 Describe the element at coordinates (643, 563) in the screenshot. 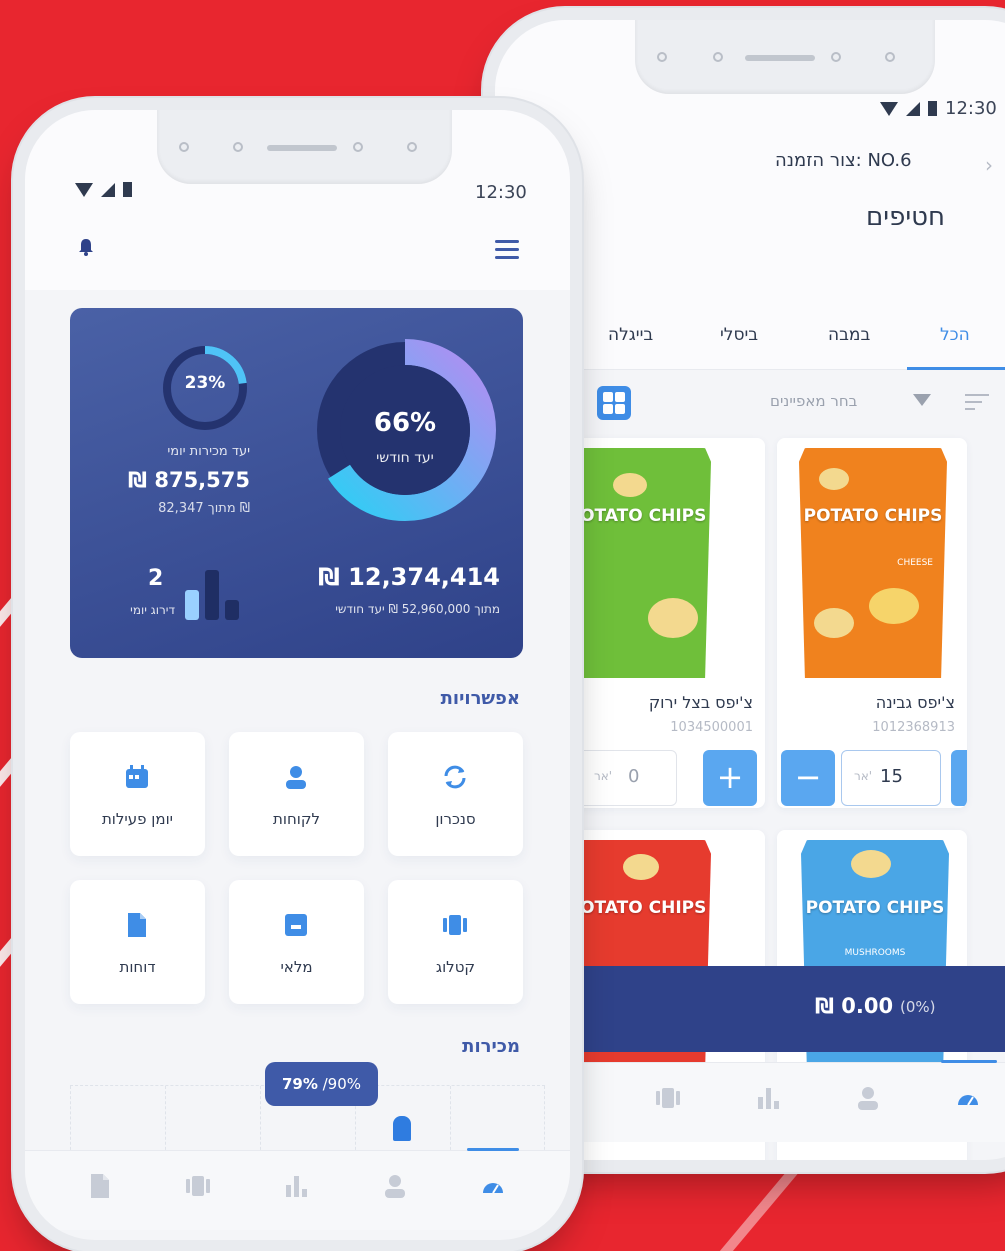

I see `product-image: POTATO CHIPS` at that location.